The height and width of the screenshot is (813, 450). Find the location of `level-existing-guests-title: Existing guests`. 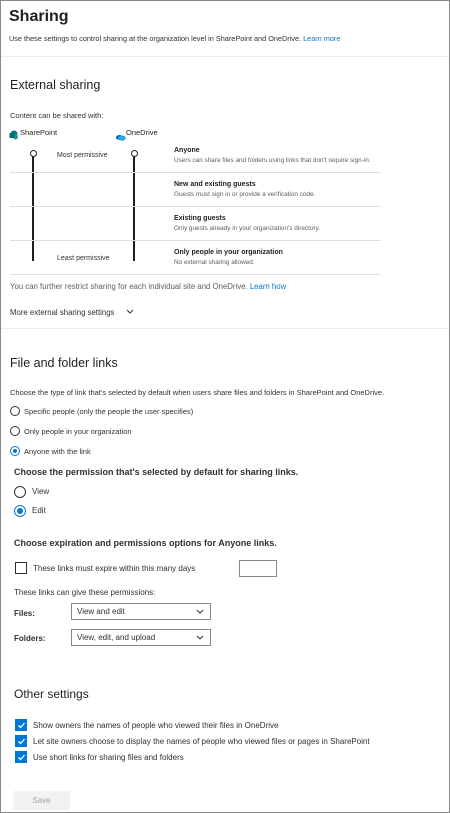

level-existing-guests-title: Existing guests is located at coordinates (200, 218).